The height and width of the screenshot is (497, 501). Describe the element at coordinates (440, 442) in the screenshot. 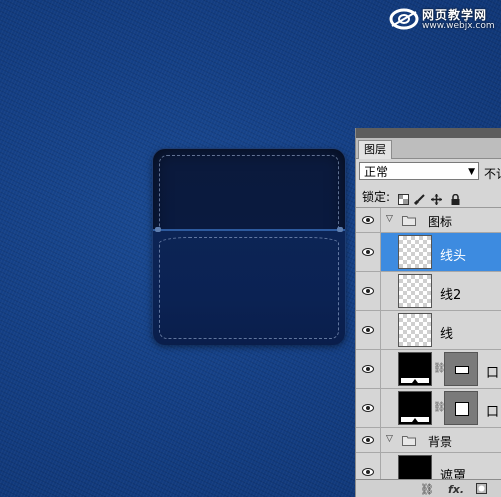

I see `group-name: 背景` at that location.